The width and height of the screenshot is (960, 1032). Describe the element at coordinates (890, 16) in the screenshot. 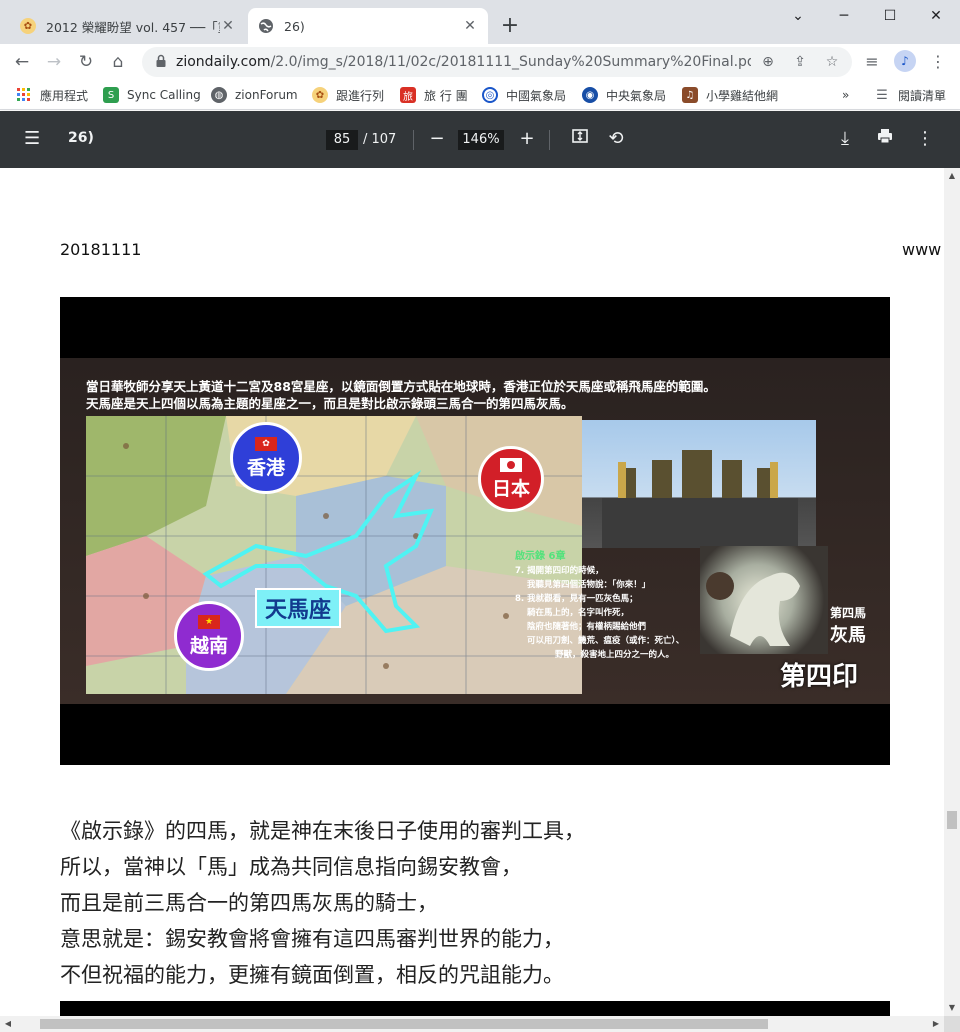

I see `maximize-button: ☐` at that location.